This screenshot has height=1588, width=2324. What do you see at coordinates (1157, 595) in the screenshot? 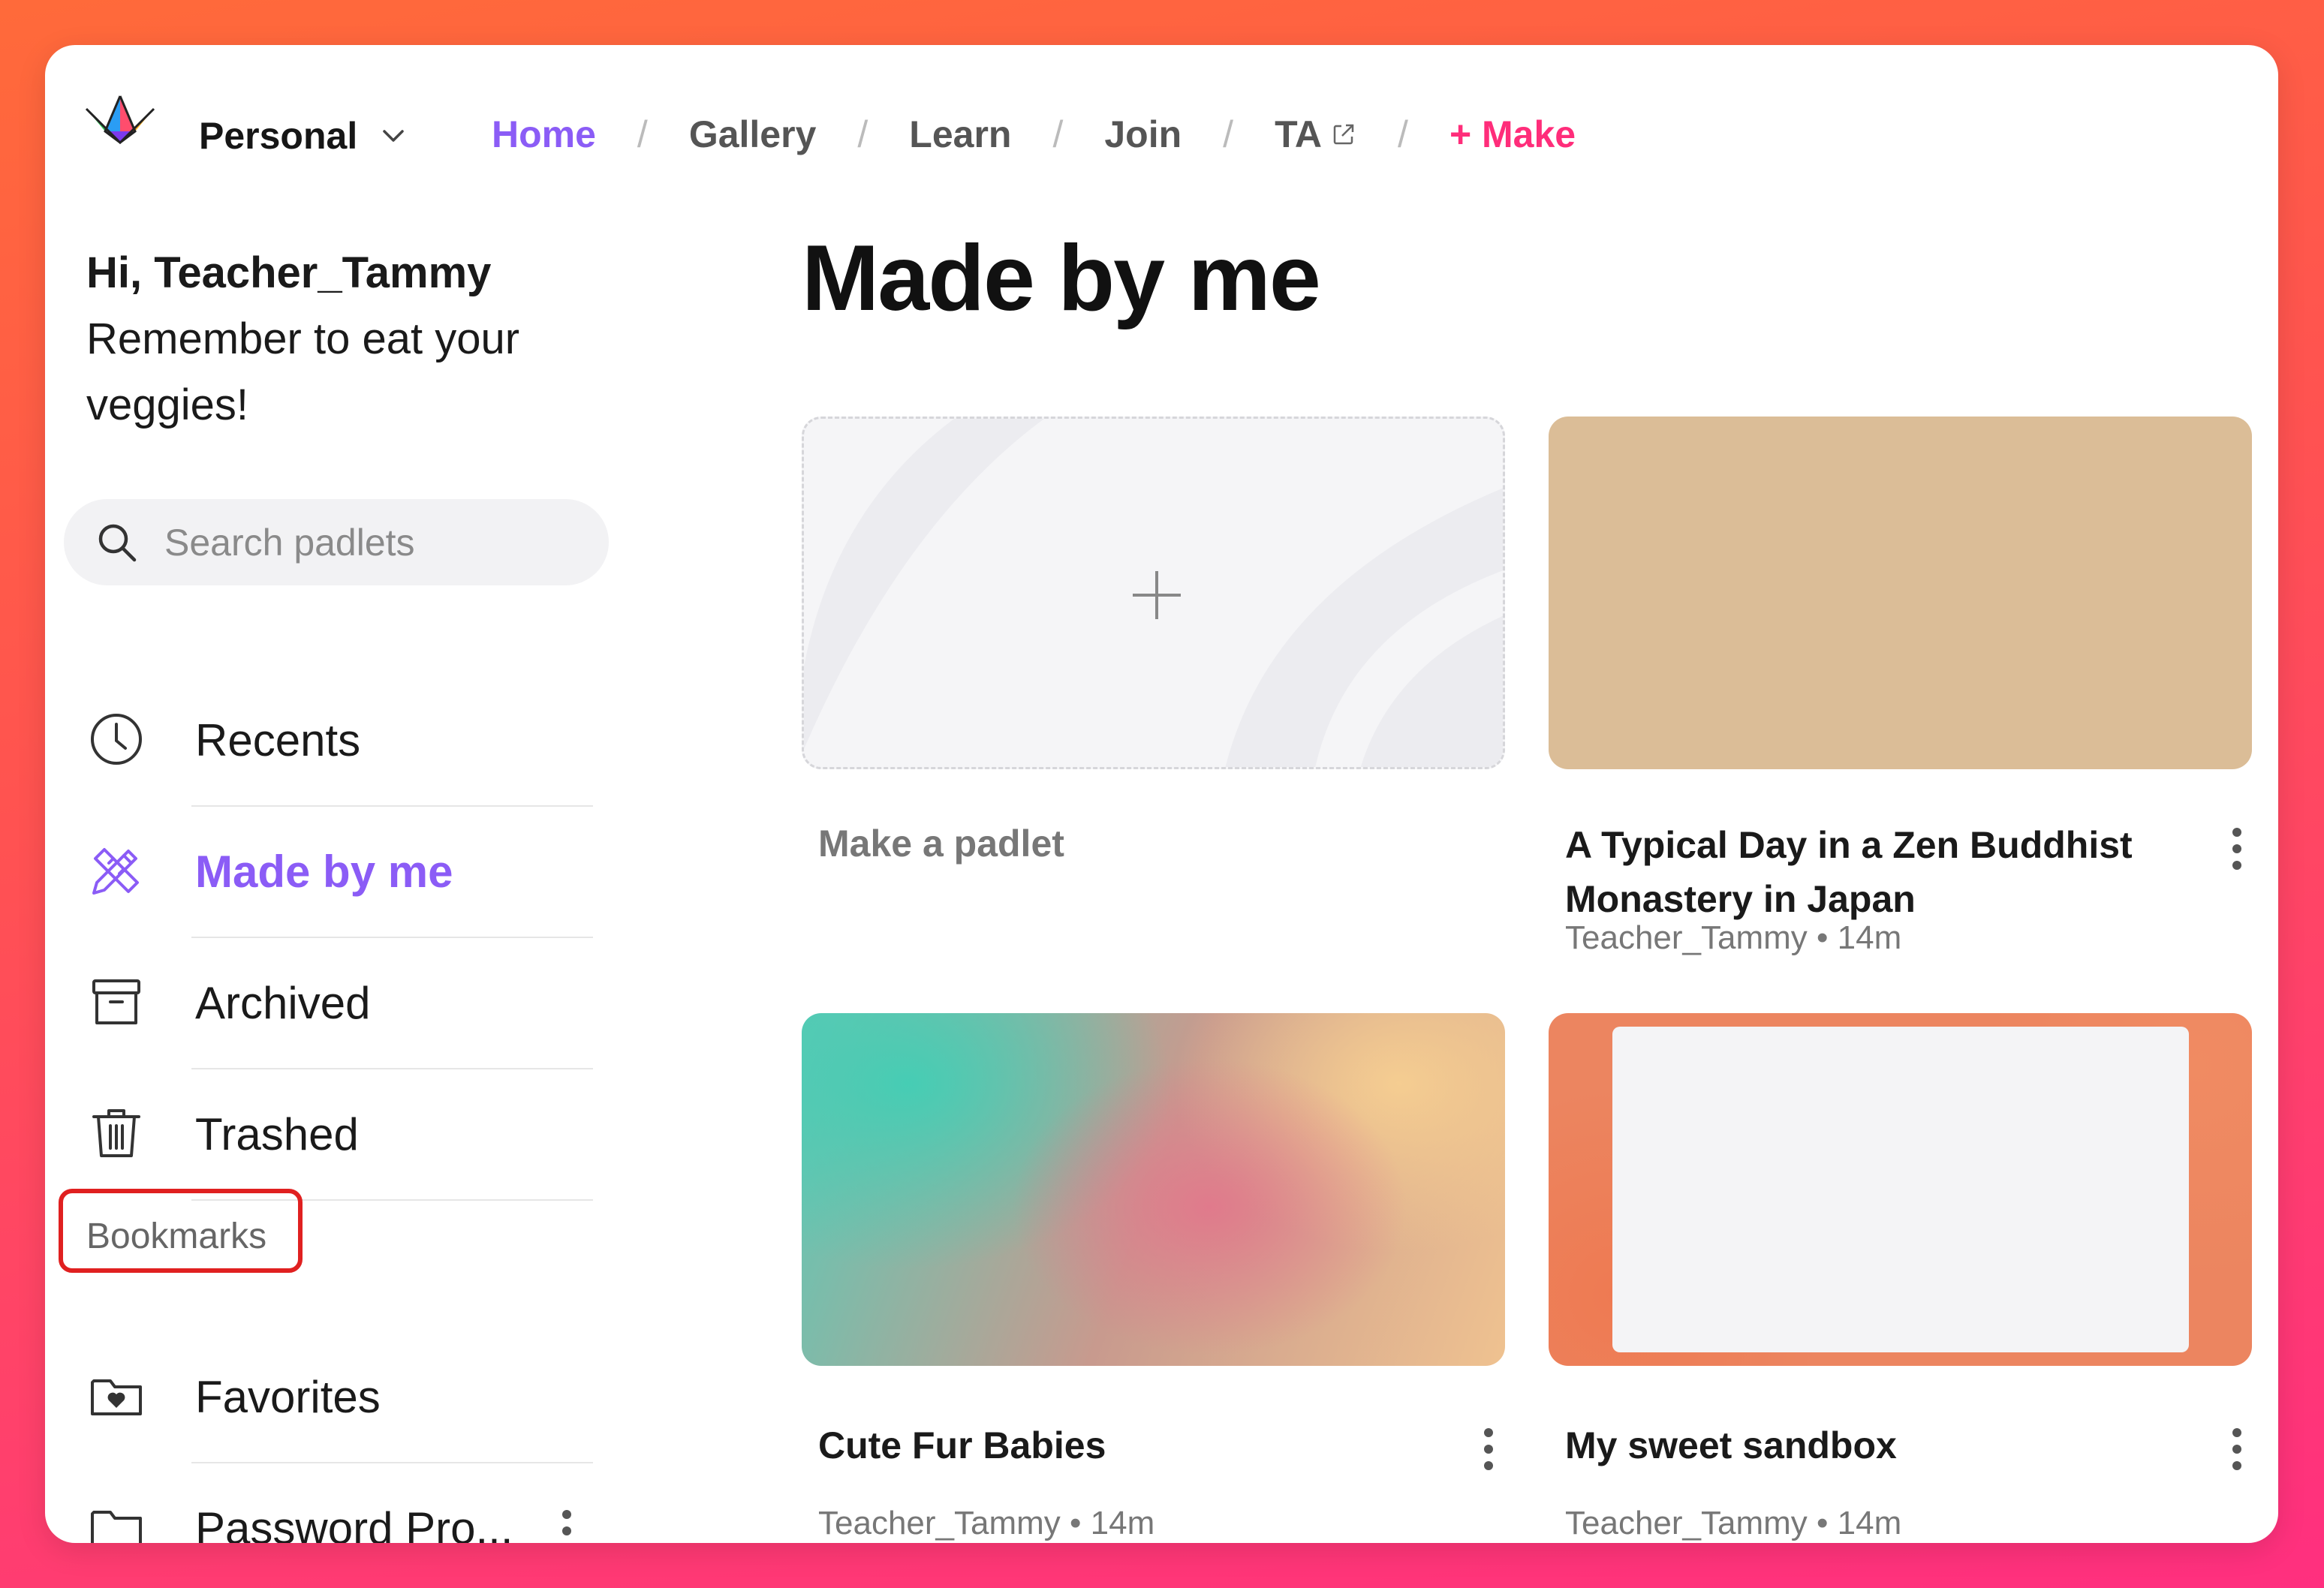
I see `plus-icon` at bounding box center [1157, 595].